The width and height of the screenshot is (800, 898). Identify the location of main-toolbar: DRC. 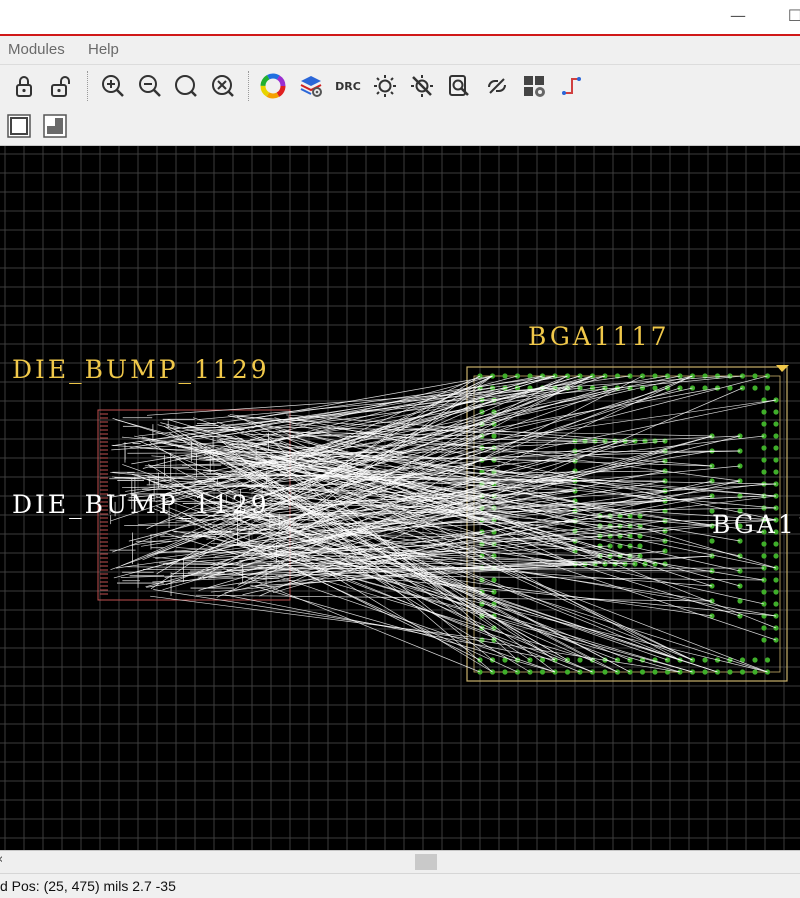
(400, 86).